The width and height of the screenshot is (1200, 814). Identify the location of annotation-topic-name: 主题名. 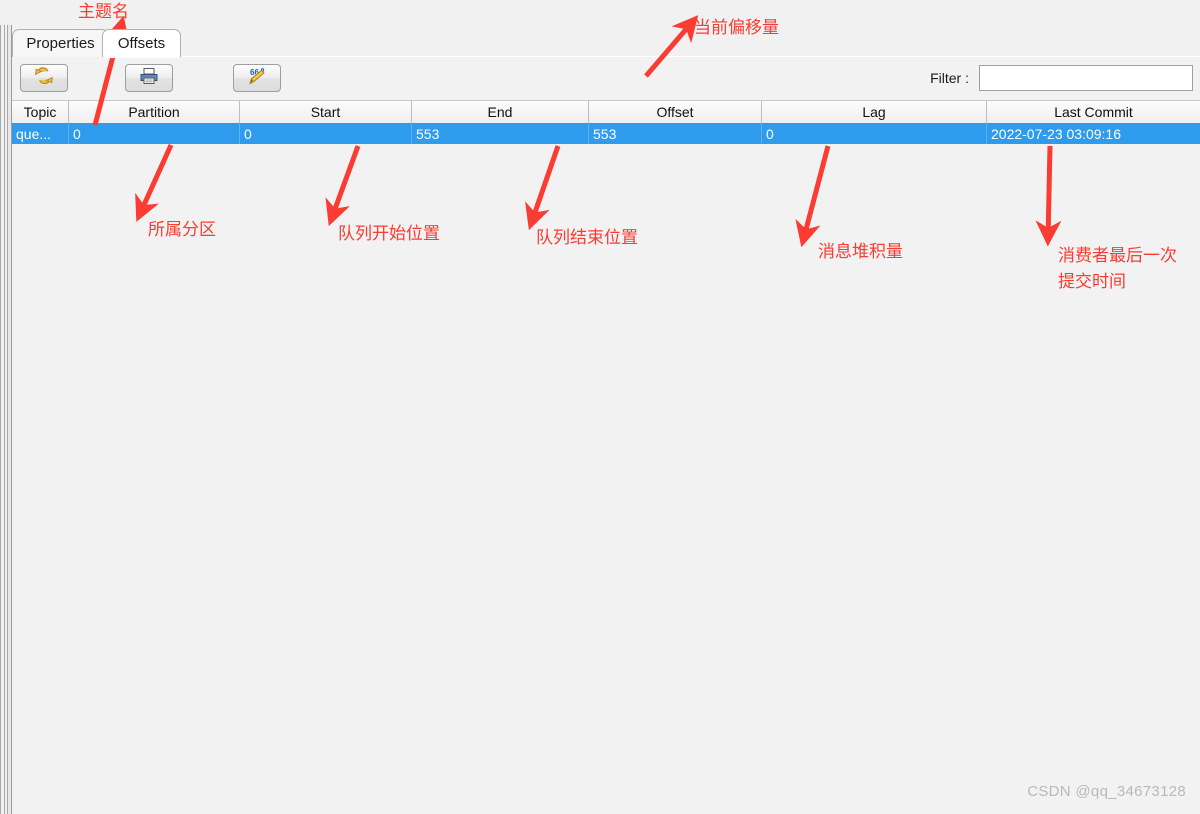
(103, 12).